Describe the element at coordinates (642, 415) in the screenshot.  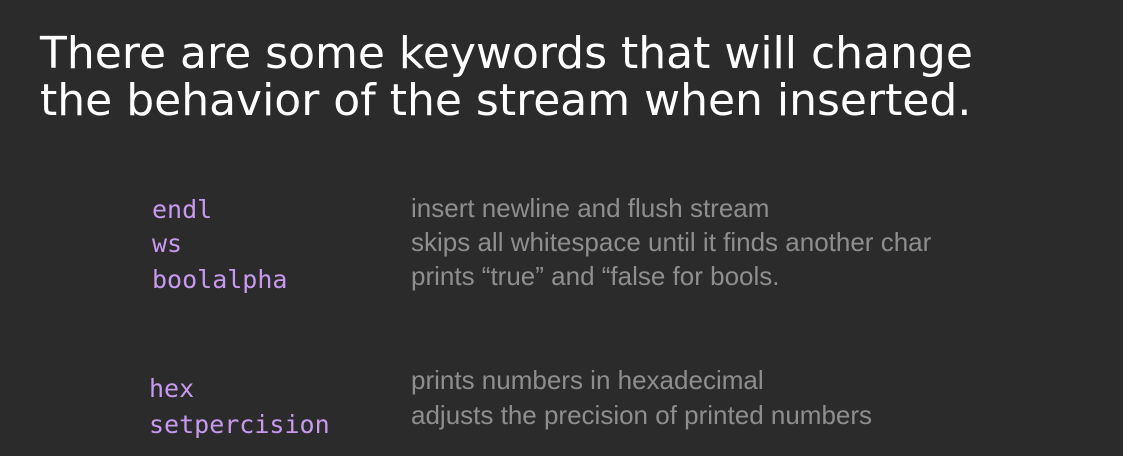
I see `description-setpercision: adjusts the precision of printed numbers` at that location.